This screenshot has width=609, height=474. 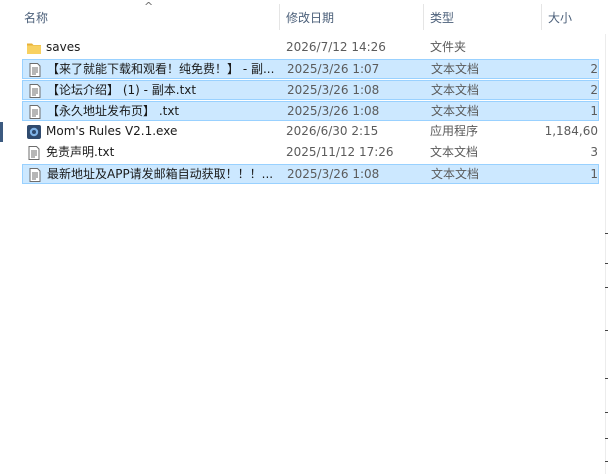 I want to click on file-modified: 2026/6/30 2:15, so click(x=332, y=131).